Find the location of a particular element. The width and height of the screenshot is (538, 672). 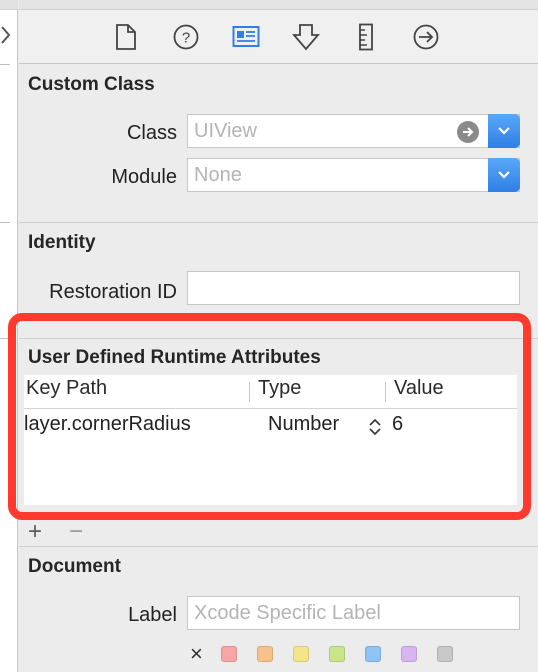

file-icon is located at coordinates (126, 37).